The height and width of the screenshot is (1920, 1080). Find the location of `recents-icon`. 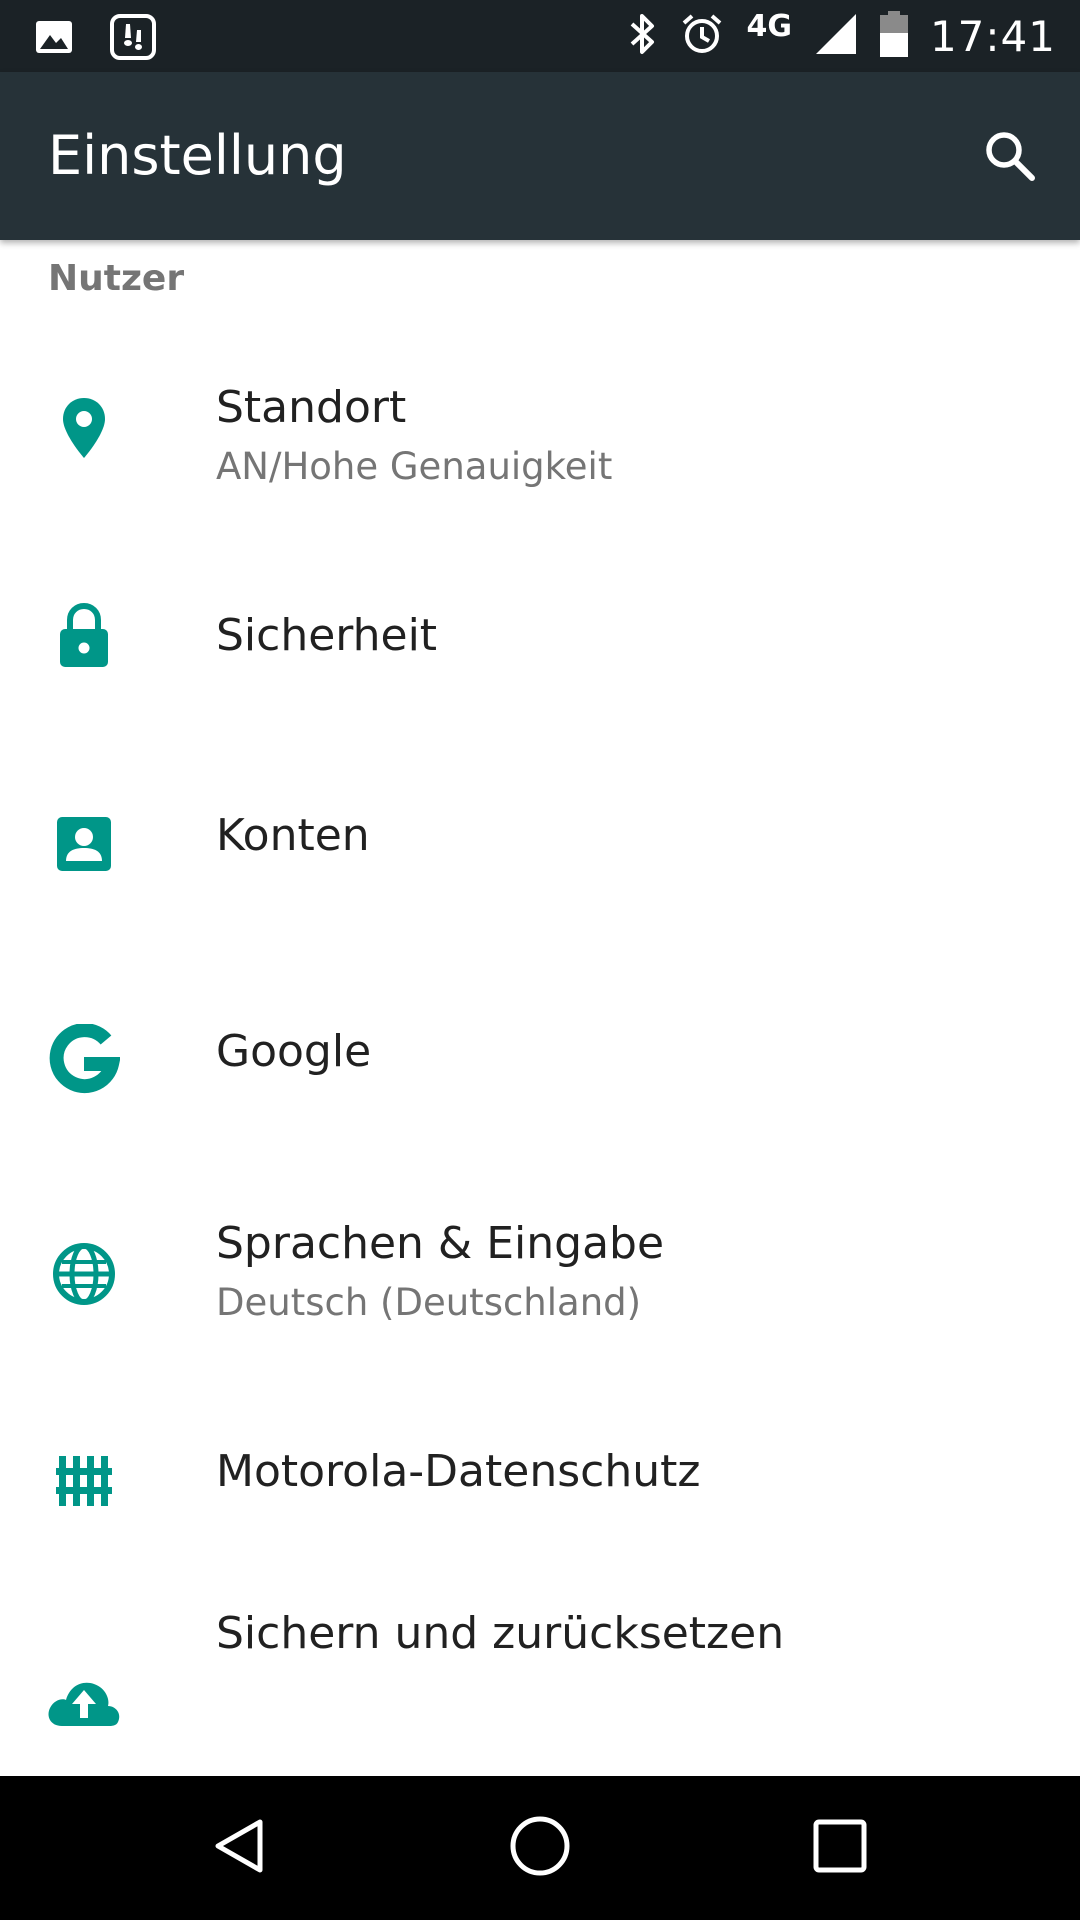

recents-icon is located at coordinates (840, 1848).